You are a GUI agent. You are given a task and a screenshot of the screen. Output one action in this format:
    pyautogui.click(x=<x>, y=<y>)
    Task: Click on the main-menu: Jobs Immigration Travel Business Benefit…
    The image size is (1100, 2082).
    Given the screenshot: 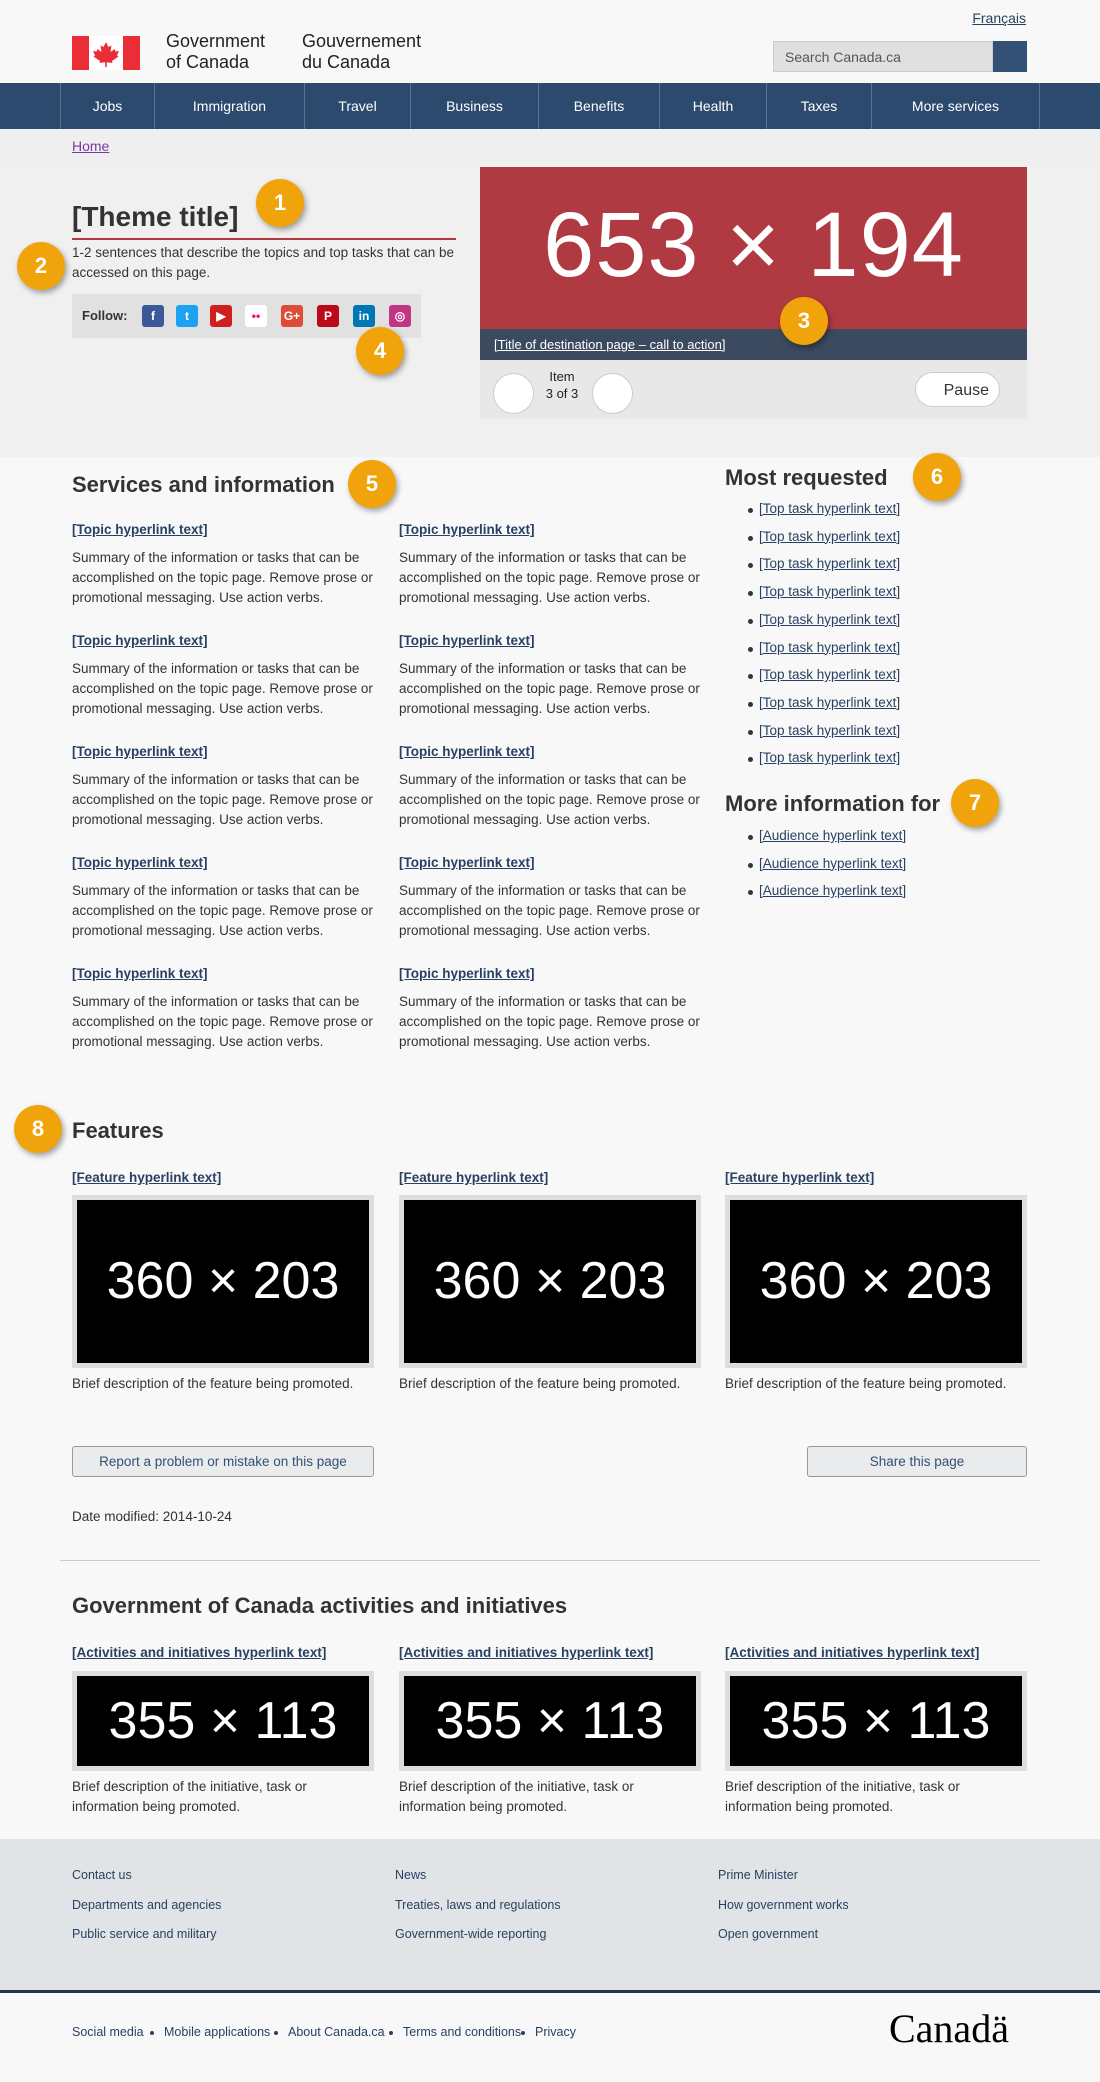 What is the action you would take?
    pyautogui.click(x=550, y=106)
    